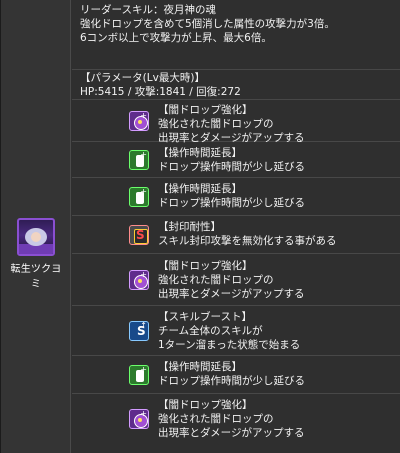  What do you see at coordinates (207, 24) in the screenshot?
I see `leader-skill-line1: 強化ドロップを含めて5個消した属性の攻撃力が3倍。` at bounding box center [207, 24].